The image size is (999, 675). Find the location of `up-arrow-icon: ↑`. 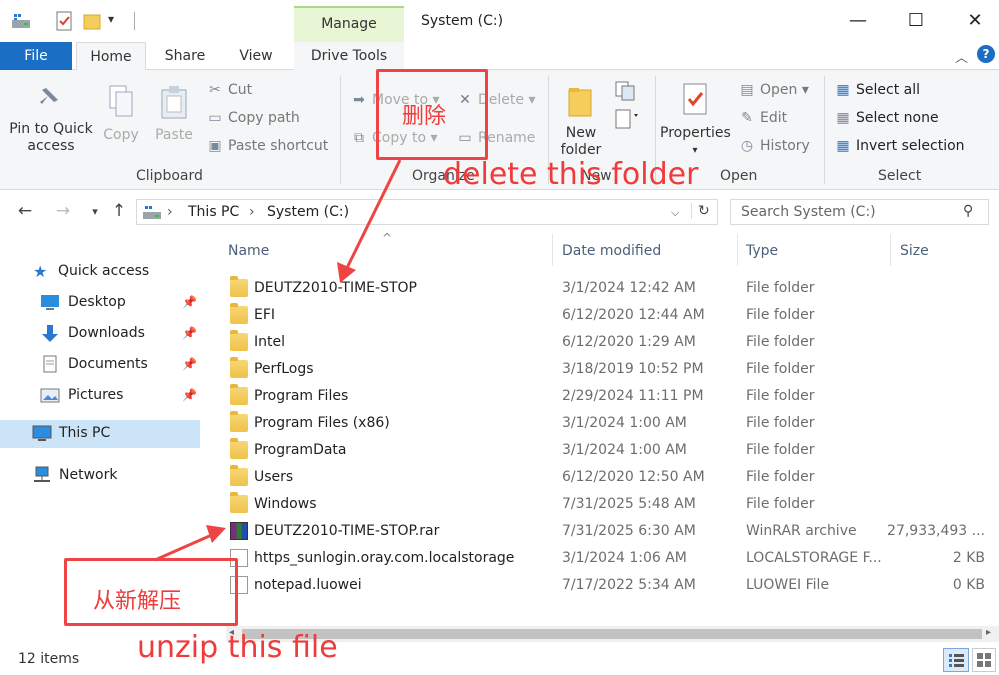

up-arrow-icon: ↑ is located at coordinates (119, 211).